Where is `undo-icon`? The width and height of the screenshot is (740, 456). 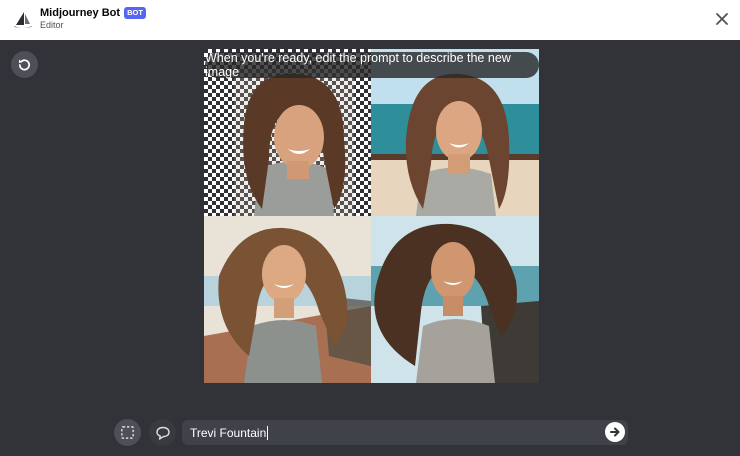
undo-icon is located at coordinates (24, 65).